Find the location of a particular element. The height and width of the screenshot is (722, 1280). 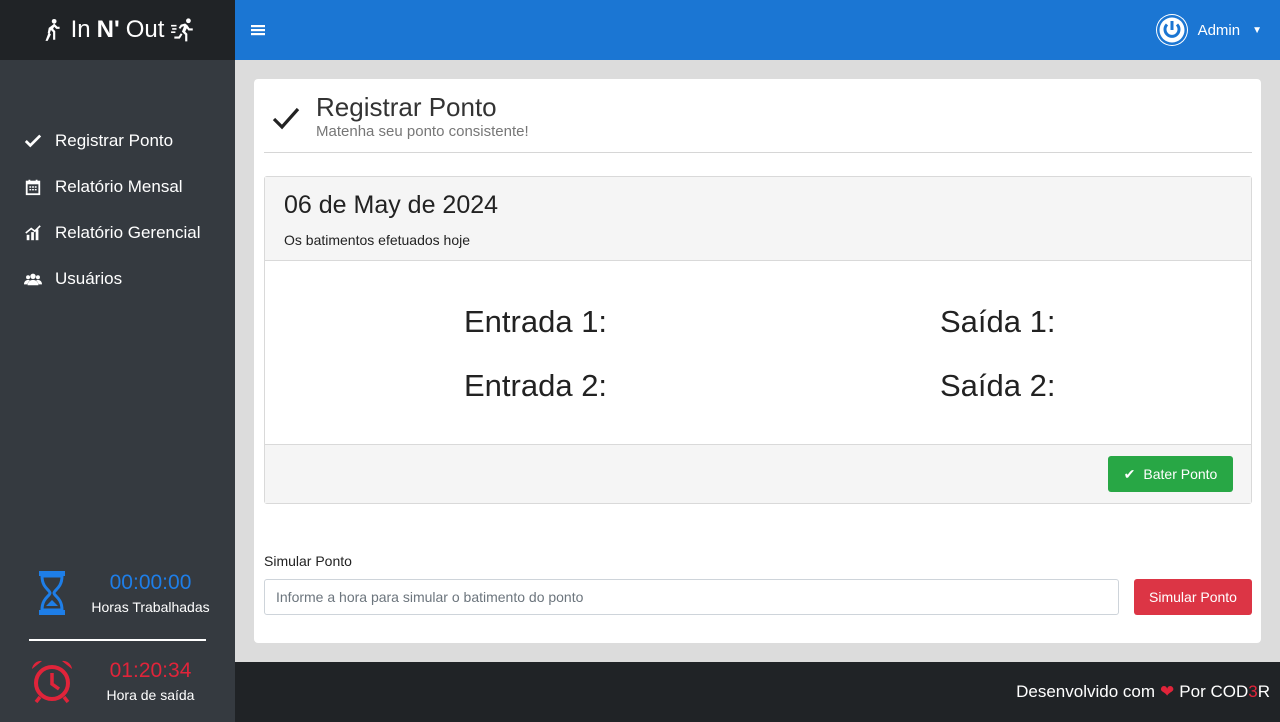

sidebar-item-registrar-ponto: Registrar Ponto is located at coordinates (117, 141).